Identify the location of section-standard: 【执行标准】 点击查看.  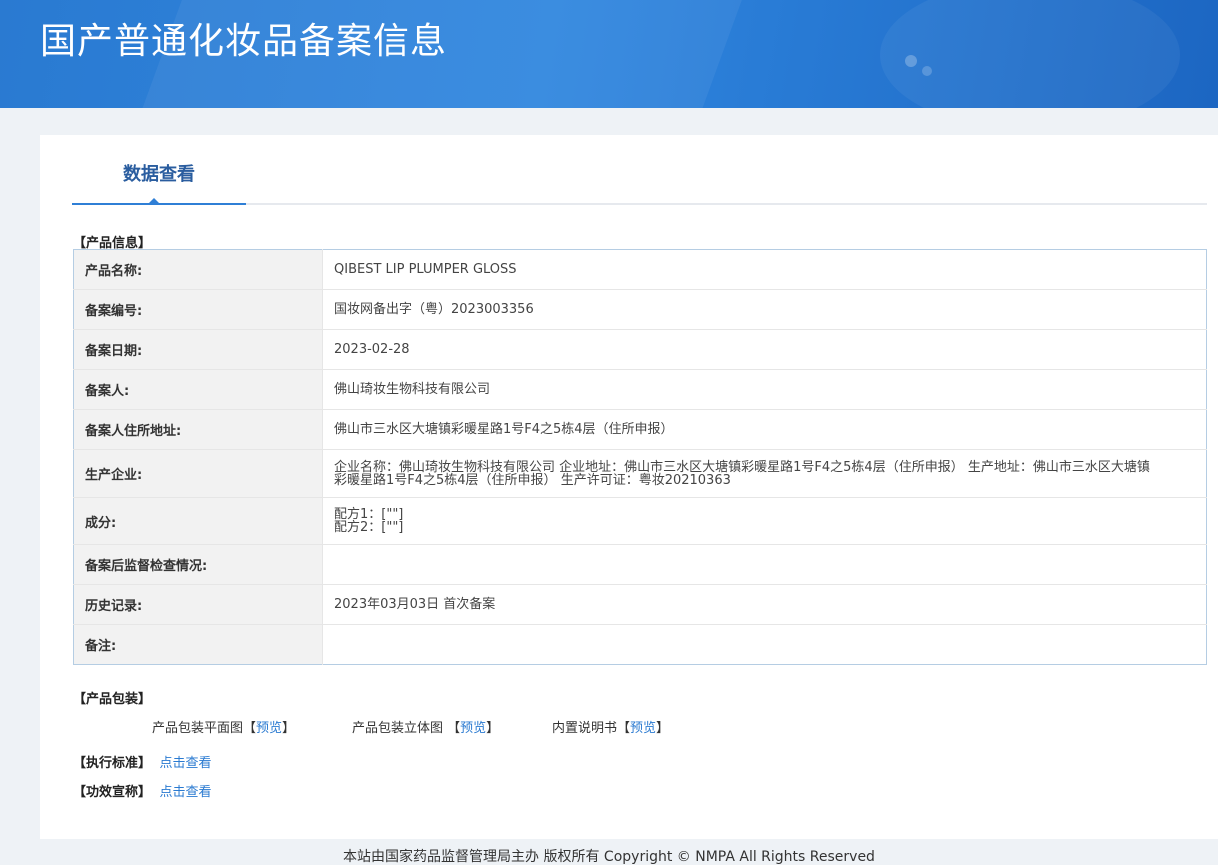
(142, 761).